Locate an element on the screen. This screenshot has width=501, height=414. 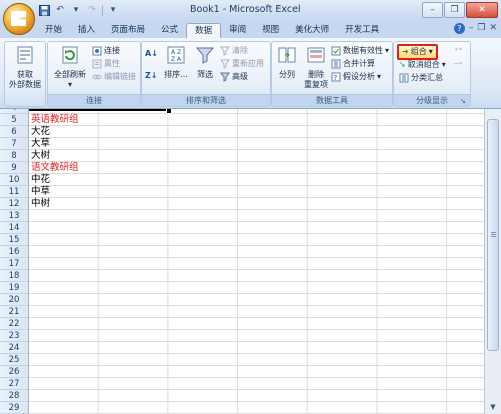
scroll-down-arrow-icon: ▼ is located at coordinates (493, 407).